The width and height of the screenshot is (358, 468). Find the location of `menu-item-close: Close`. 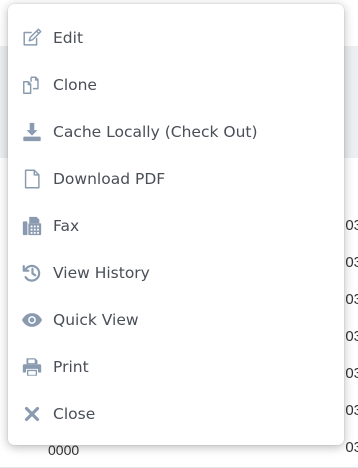

menu-item-close: Close is located at coordinates (176, 413).